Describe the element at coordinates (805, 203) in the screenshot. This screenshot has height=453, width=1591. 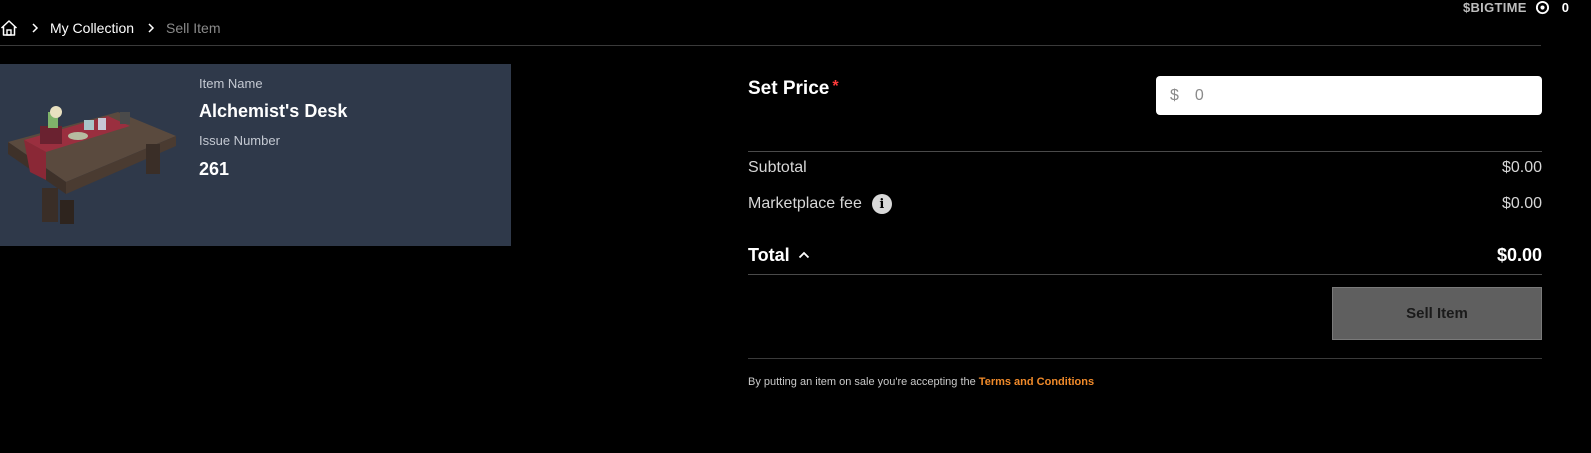
I see `marketplace-fee-label: Marketplace fee` at that location.